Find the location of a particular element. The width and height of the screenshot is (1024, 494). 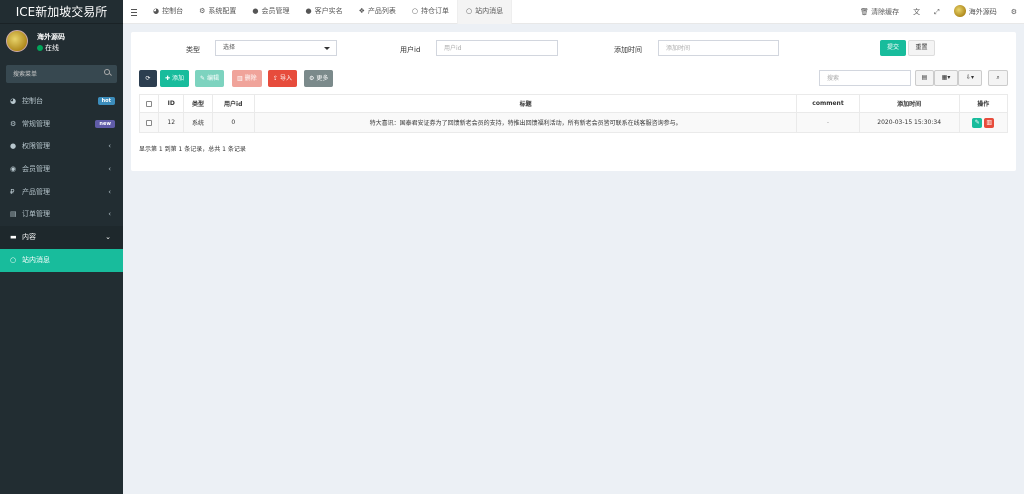

reset-button: 重置 is located at coordinates (921, 48).